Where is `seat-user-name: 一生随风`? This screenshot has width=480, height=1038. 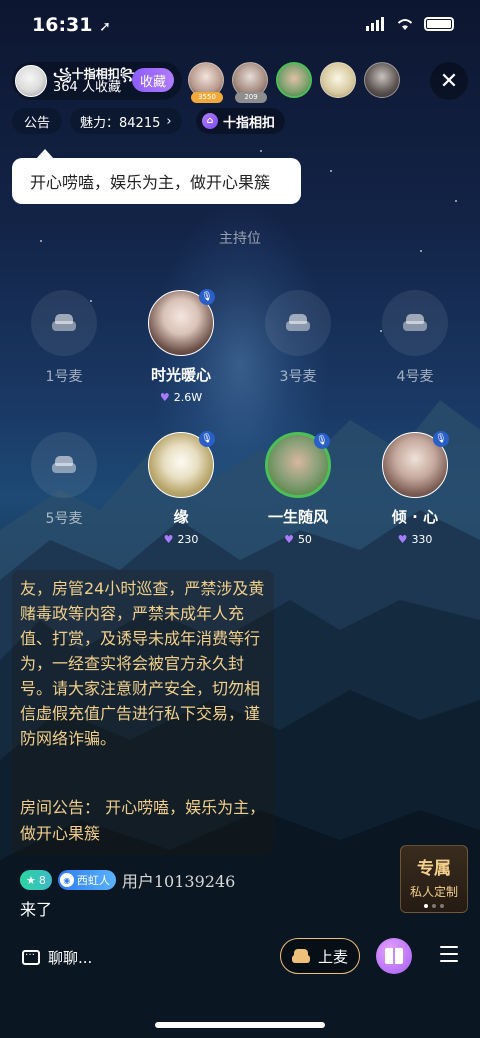 seat-user-name: 一生随风 is located at coordinates (297, 517).